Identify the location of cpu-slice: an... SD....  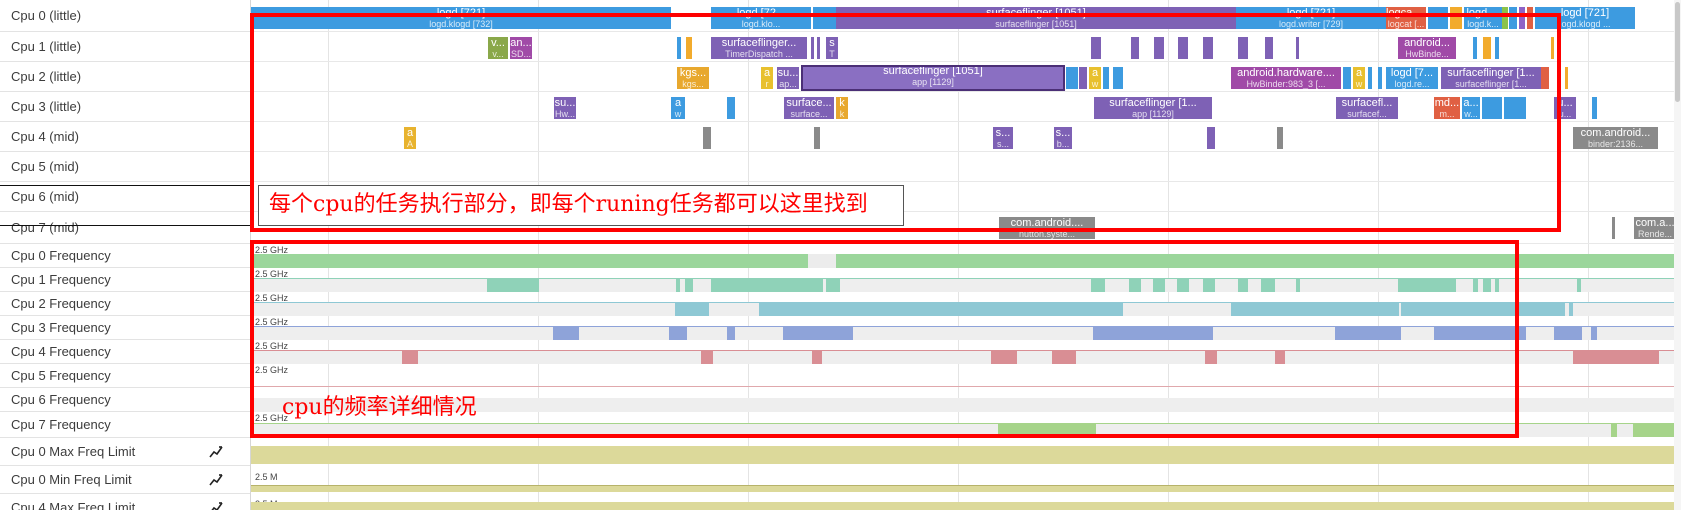
(521, 48).